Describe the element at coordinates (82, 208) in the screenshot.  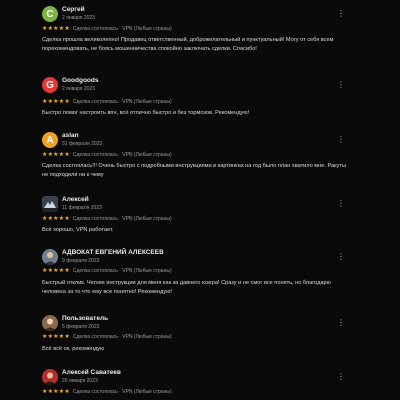
I see `review-date: 11 февраля 2023` at that location.